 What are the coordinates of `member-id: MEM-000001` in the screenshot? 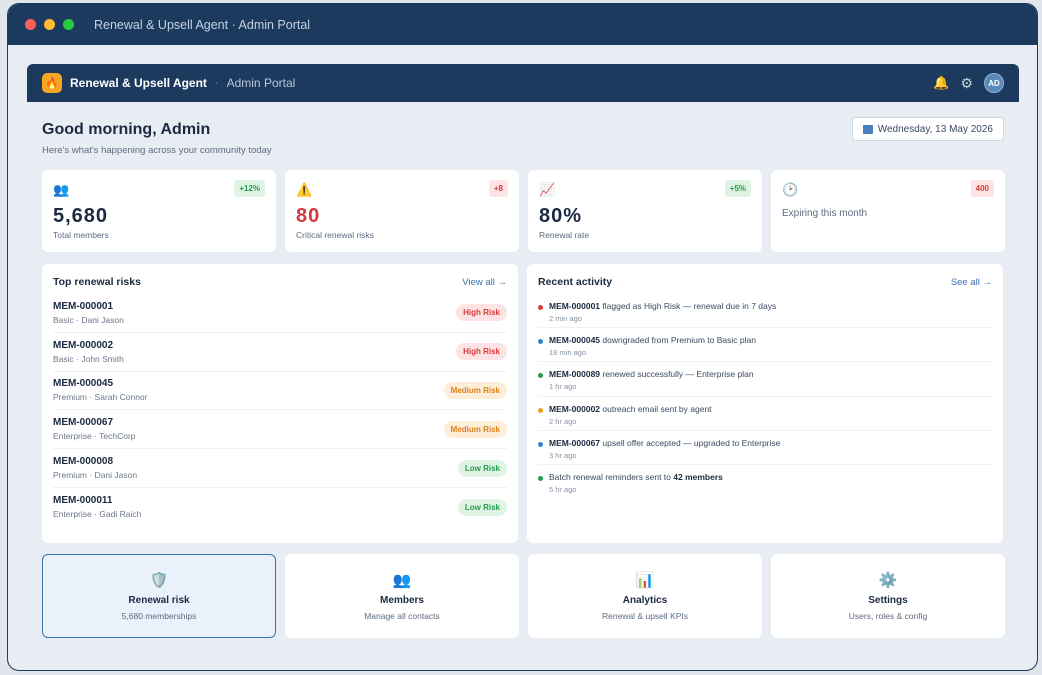 It's located at (83, 306).